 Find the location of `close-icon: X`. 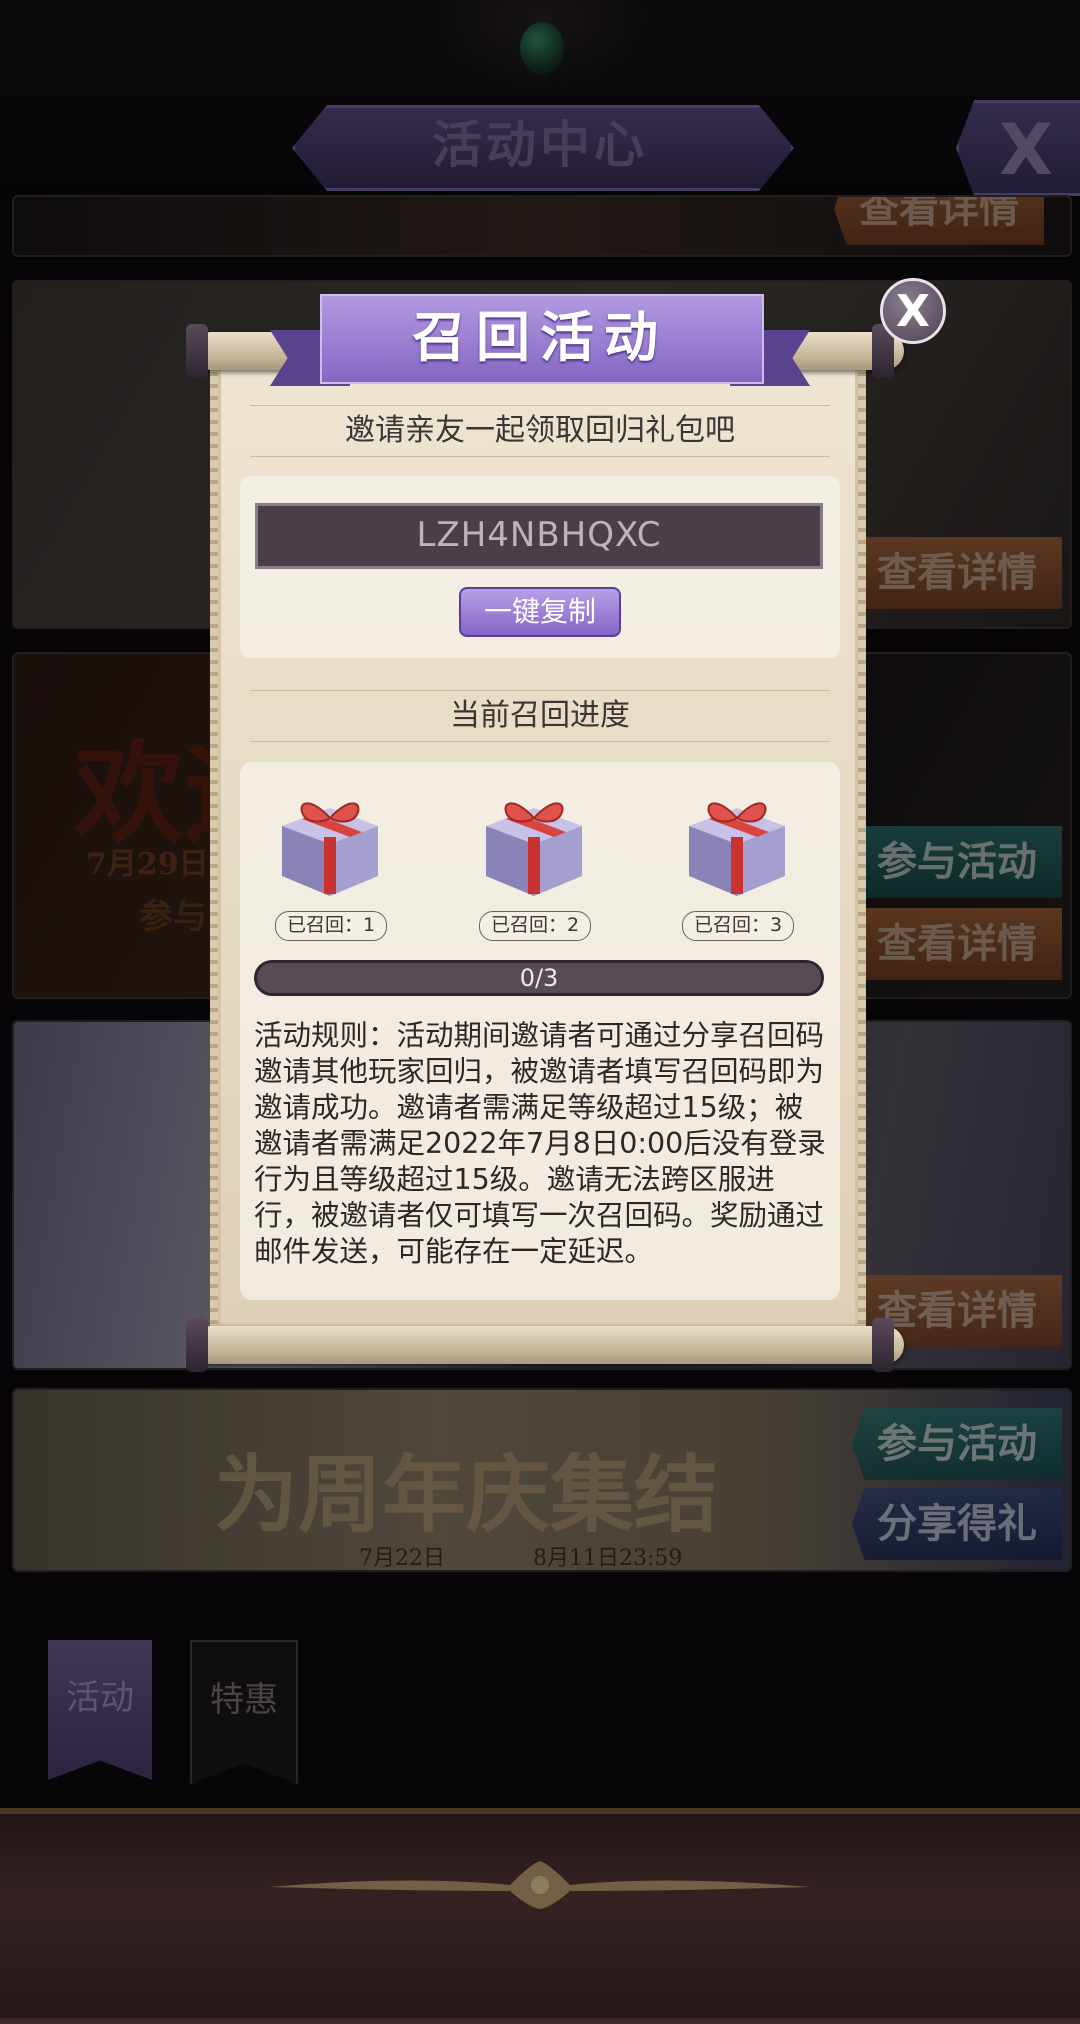

close-icon: X is located at coordinates (913, 311).